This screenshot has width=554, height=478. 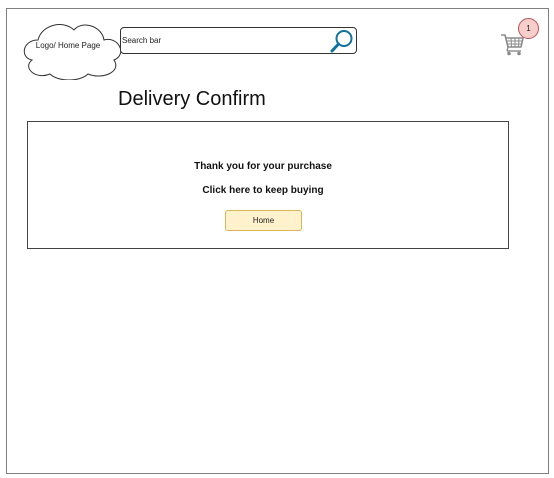 What do you see at coordinates (263, 220) in the screenshot?
I see `home-button: Home` at bounding box center [263, 220].